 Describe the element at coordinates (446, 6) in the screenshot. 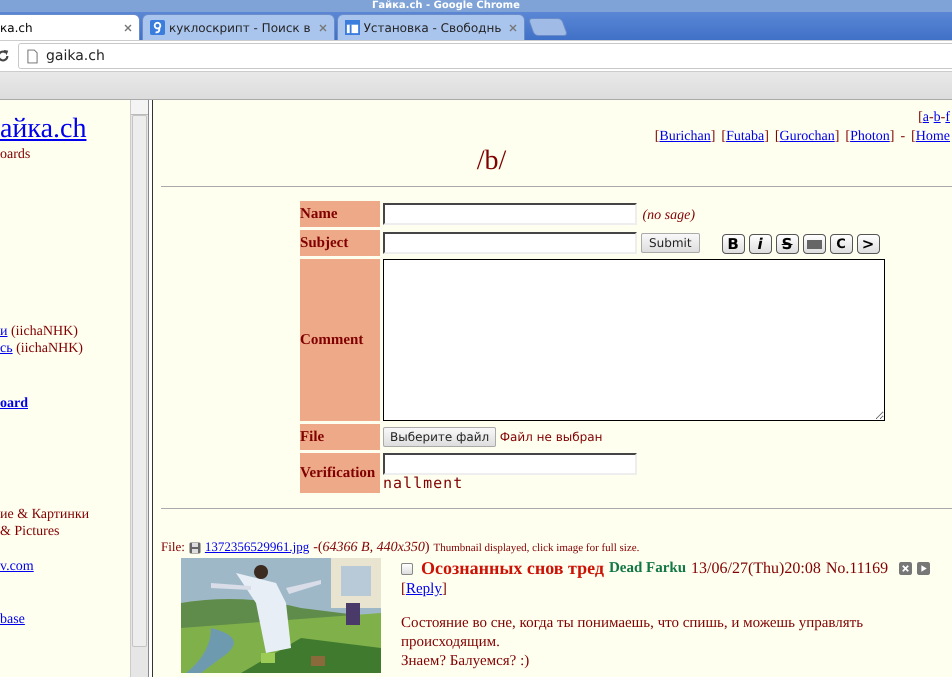

I see `window-title: Гайка.ch - Google Chrome` at that location.